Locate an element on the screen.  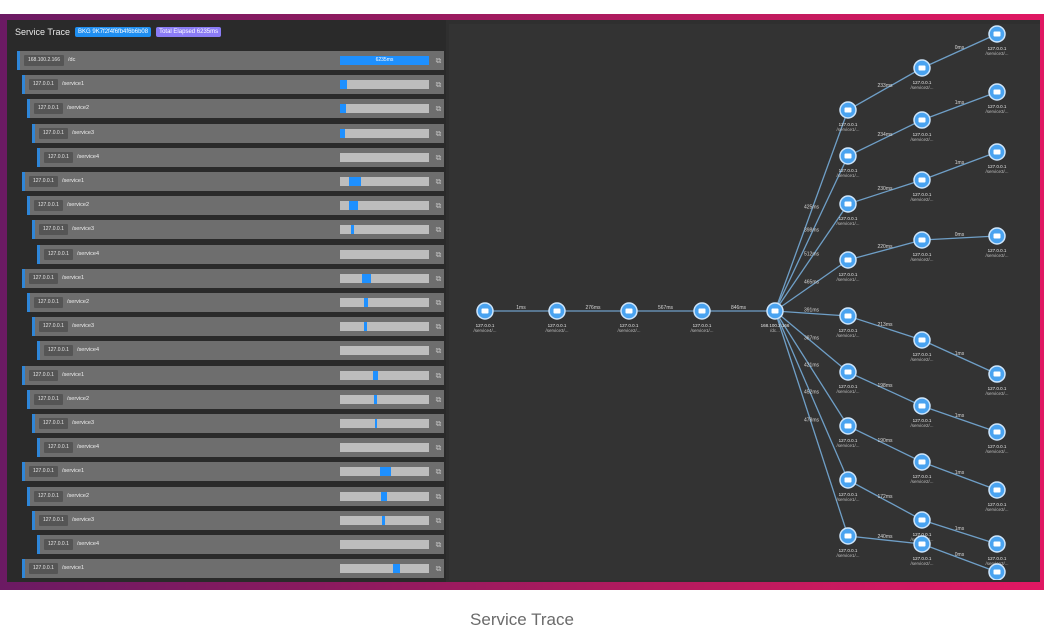
edge-latency-label: 421ms is located at coordinates (812, 366).